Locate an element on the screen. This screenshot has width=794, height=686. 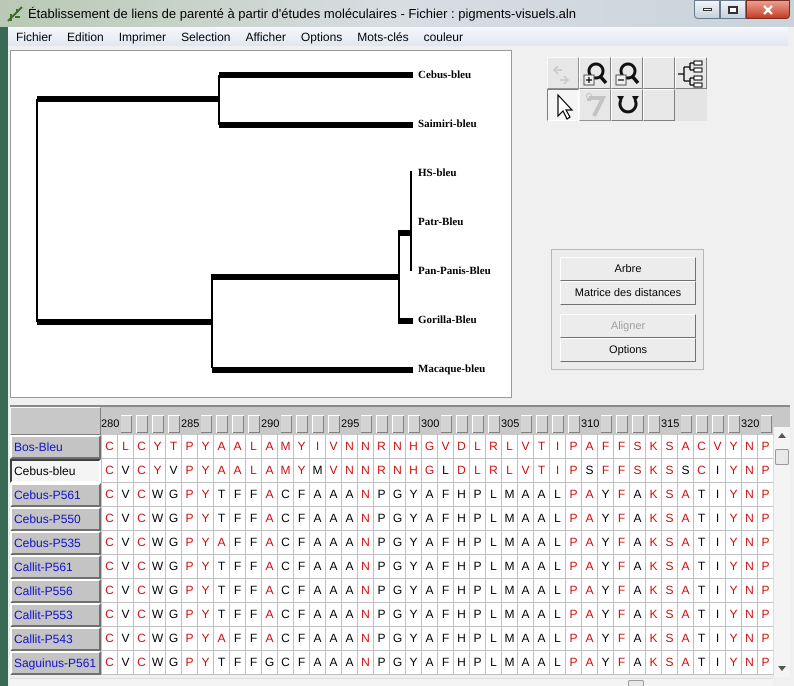
menu-item: Imprimer is located at coordinates (142, 37).